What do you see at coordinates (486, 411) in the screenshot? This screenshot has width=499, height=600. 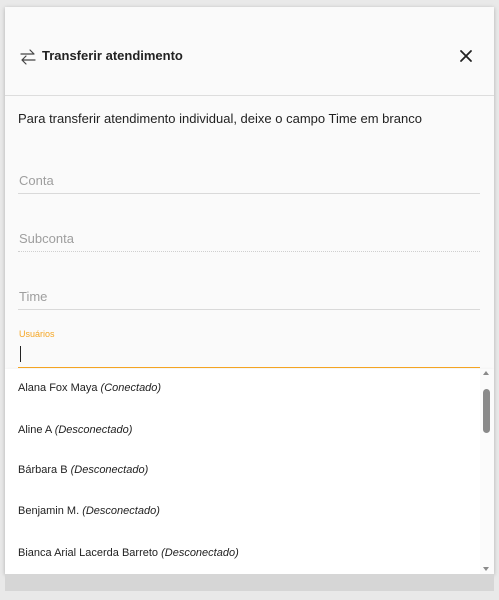 I see `scroll-thumb` at bounding box center [486, 411].